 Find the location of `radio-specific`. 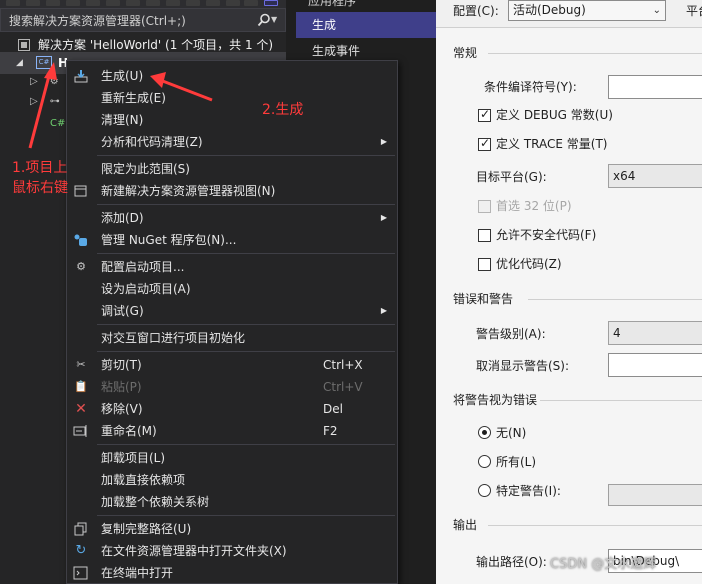

radio-specific is located at coordinates (484, 490).